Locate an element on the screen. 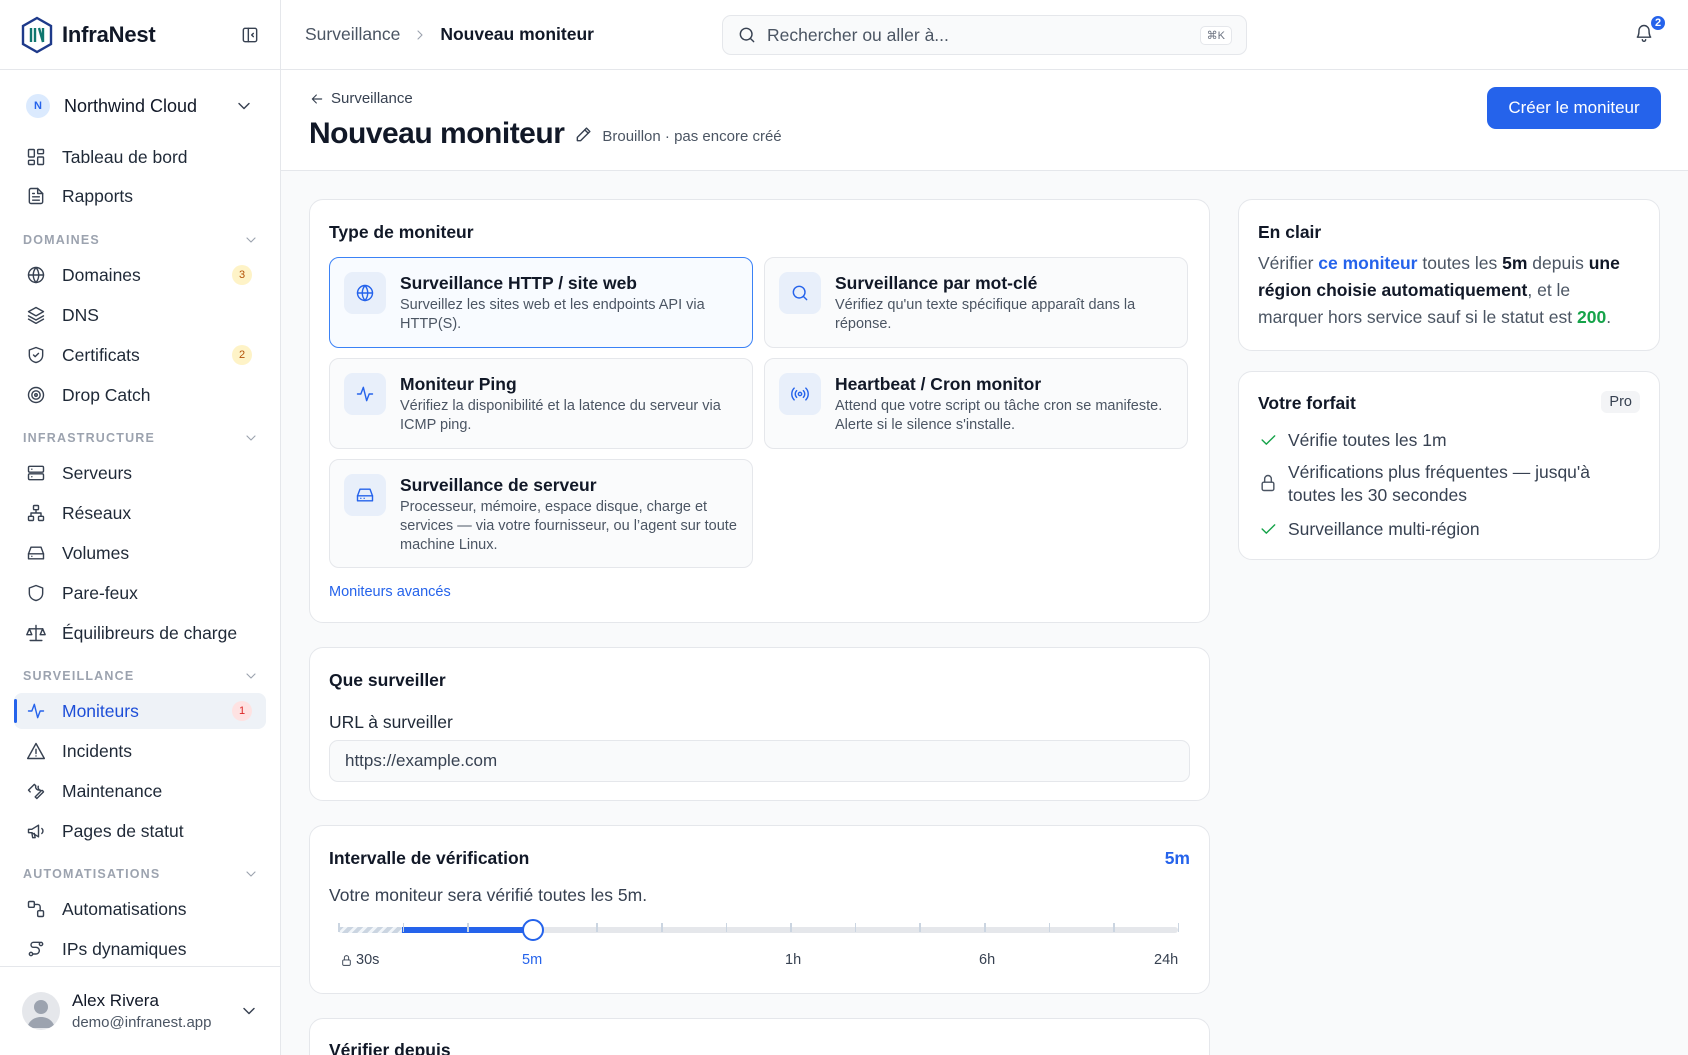 Image resolution: width=1688 pixels, height=1055 pixels. sidebar-collapse-icon is located at coordinates (250, 35).